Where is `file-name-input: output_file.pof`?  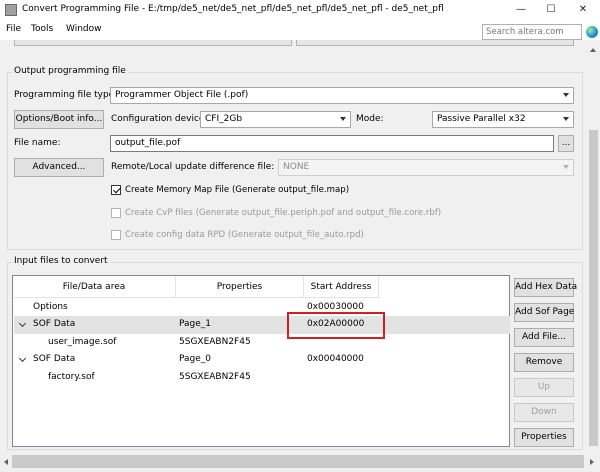 file-name-input: output_file.pof is located at coordinates (332, 143).